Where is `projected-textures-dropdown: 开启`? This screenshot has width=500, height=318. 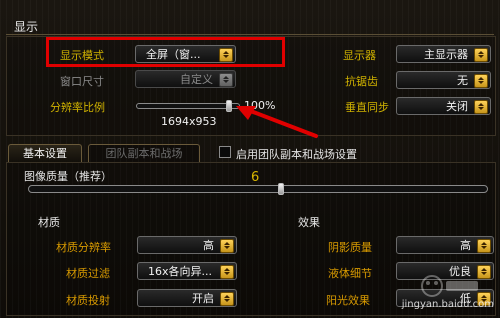 projected-textures-dropdown: 开启 is located at coordinates (187, 298).